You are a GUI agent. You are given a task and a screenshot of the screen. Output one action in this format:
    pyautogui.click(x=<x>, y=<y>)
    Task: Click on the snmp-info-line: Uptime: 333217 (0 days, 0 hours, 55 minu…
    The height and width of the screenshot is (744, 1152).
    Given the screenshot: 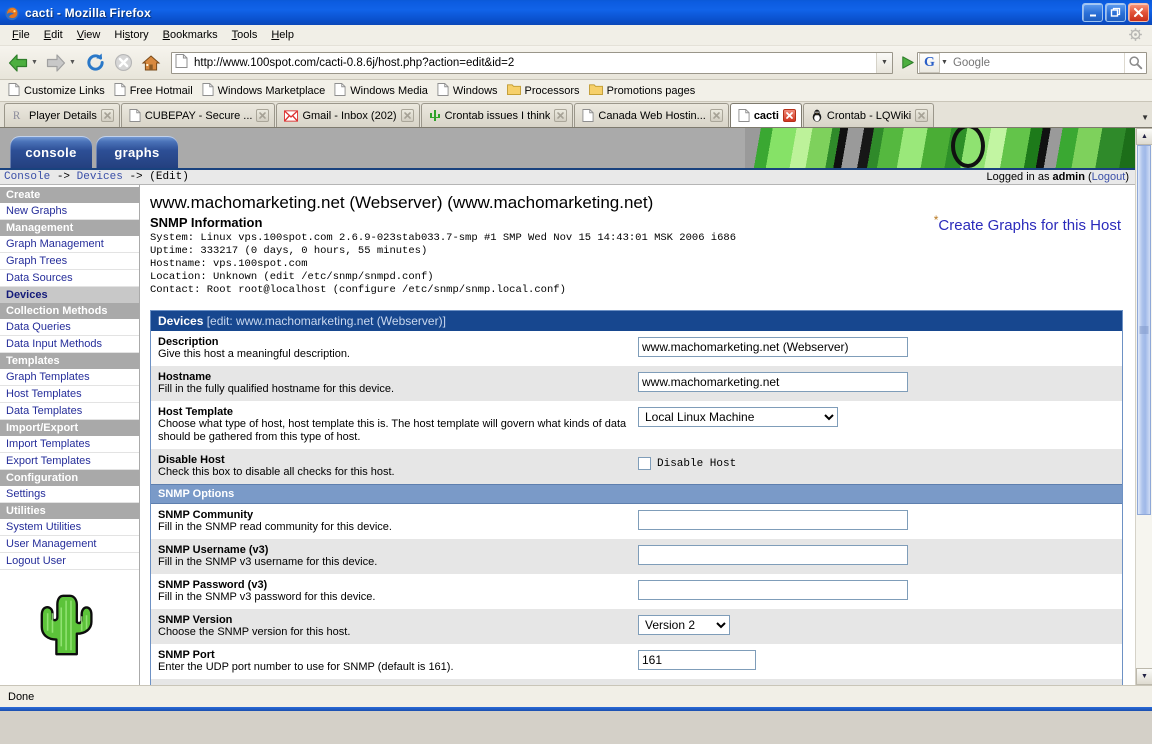 What is the action you would take?
    pyautogui.click(x=289, y=251)
    